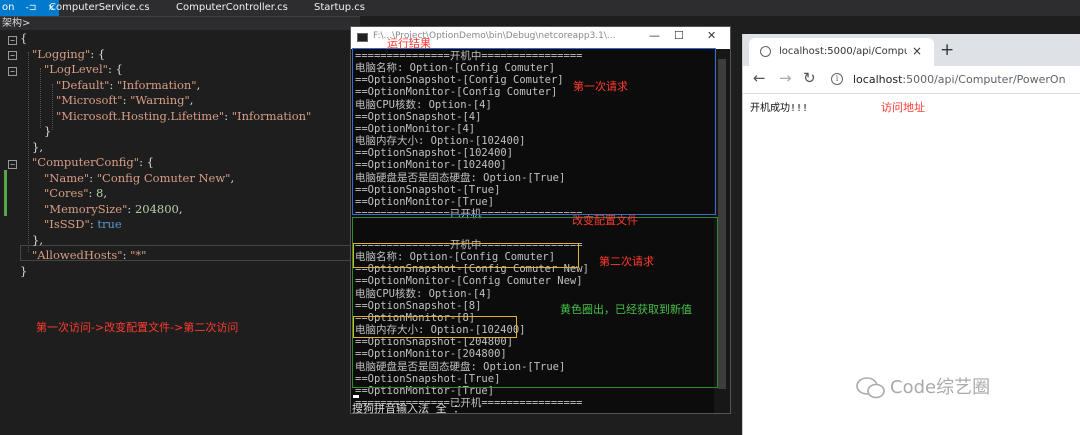  What do you see at coordinates (409, 43) in the screenshot?
I see `annotation-run-result: 运行结果` at bounding box center [409, 43].